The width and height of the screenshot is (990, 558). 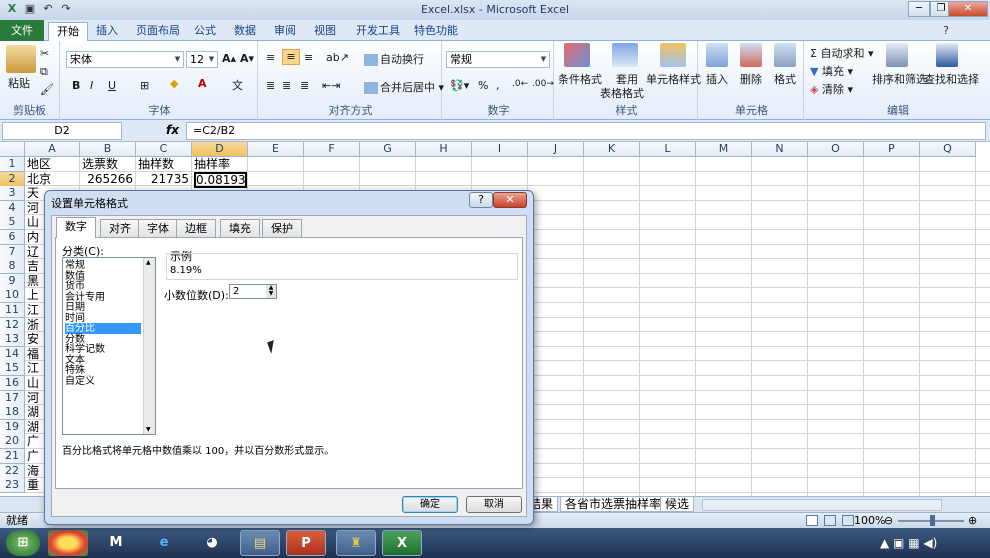 What do you see at coordinates (717, 79) in the screenshot?
I see `insert-cells-button: 插入` at bounding box center [717, 79].